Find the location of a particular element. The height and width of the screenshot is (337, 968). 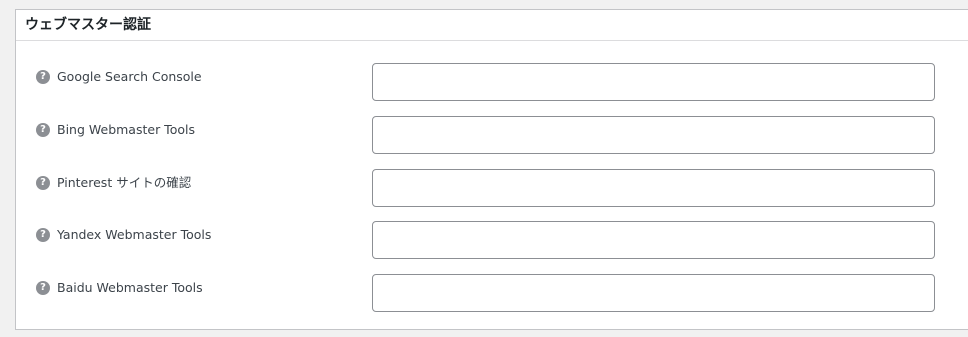

row-baidu-webmaster-tools: ? Baidu Webmaster Tools is located at coordinates (492, 293).